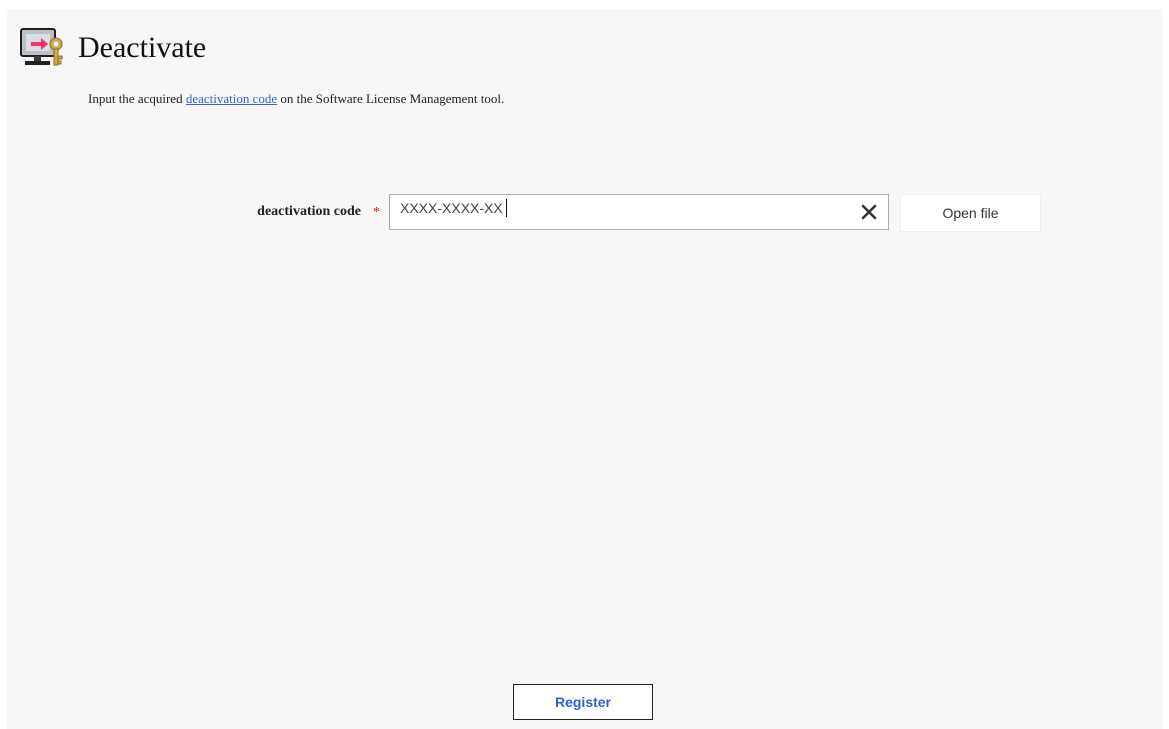 This screenshot has width=1169, height=729. What do you see at coordinates (869, 212) in the screenshot?
I see `close-icon` at bounding box center [869, 212].